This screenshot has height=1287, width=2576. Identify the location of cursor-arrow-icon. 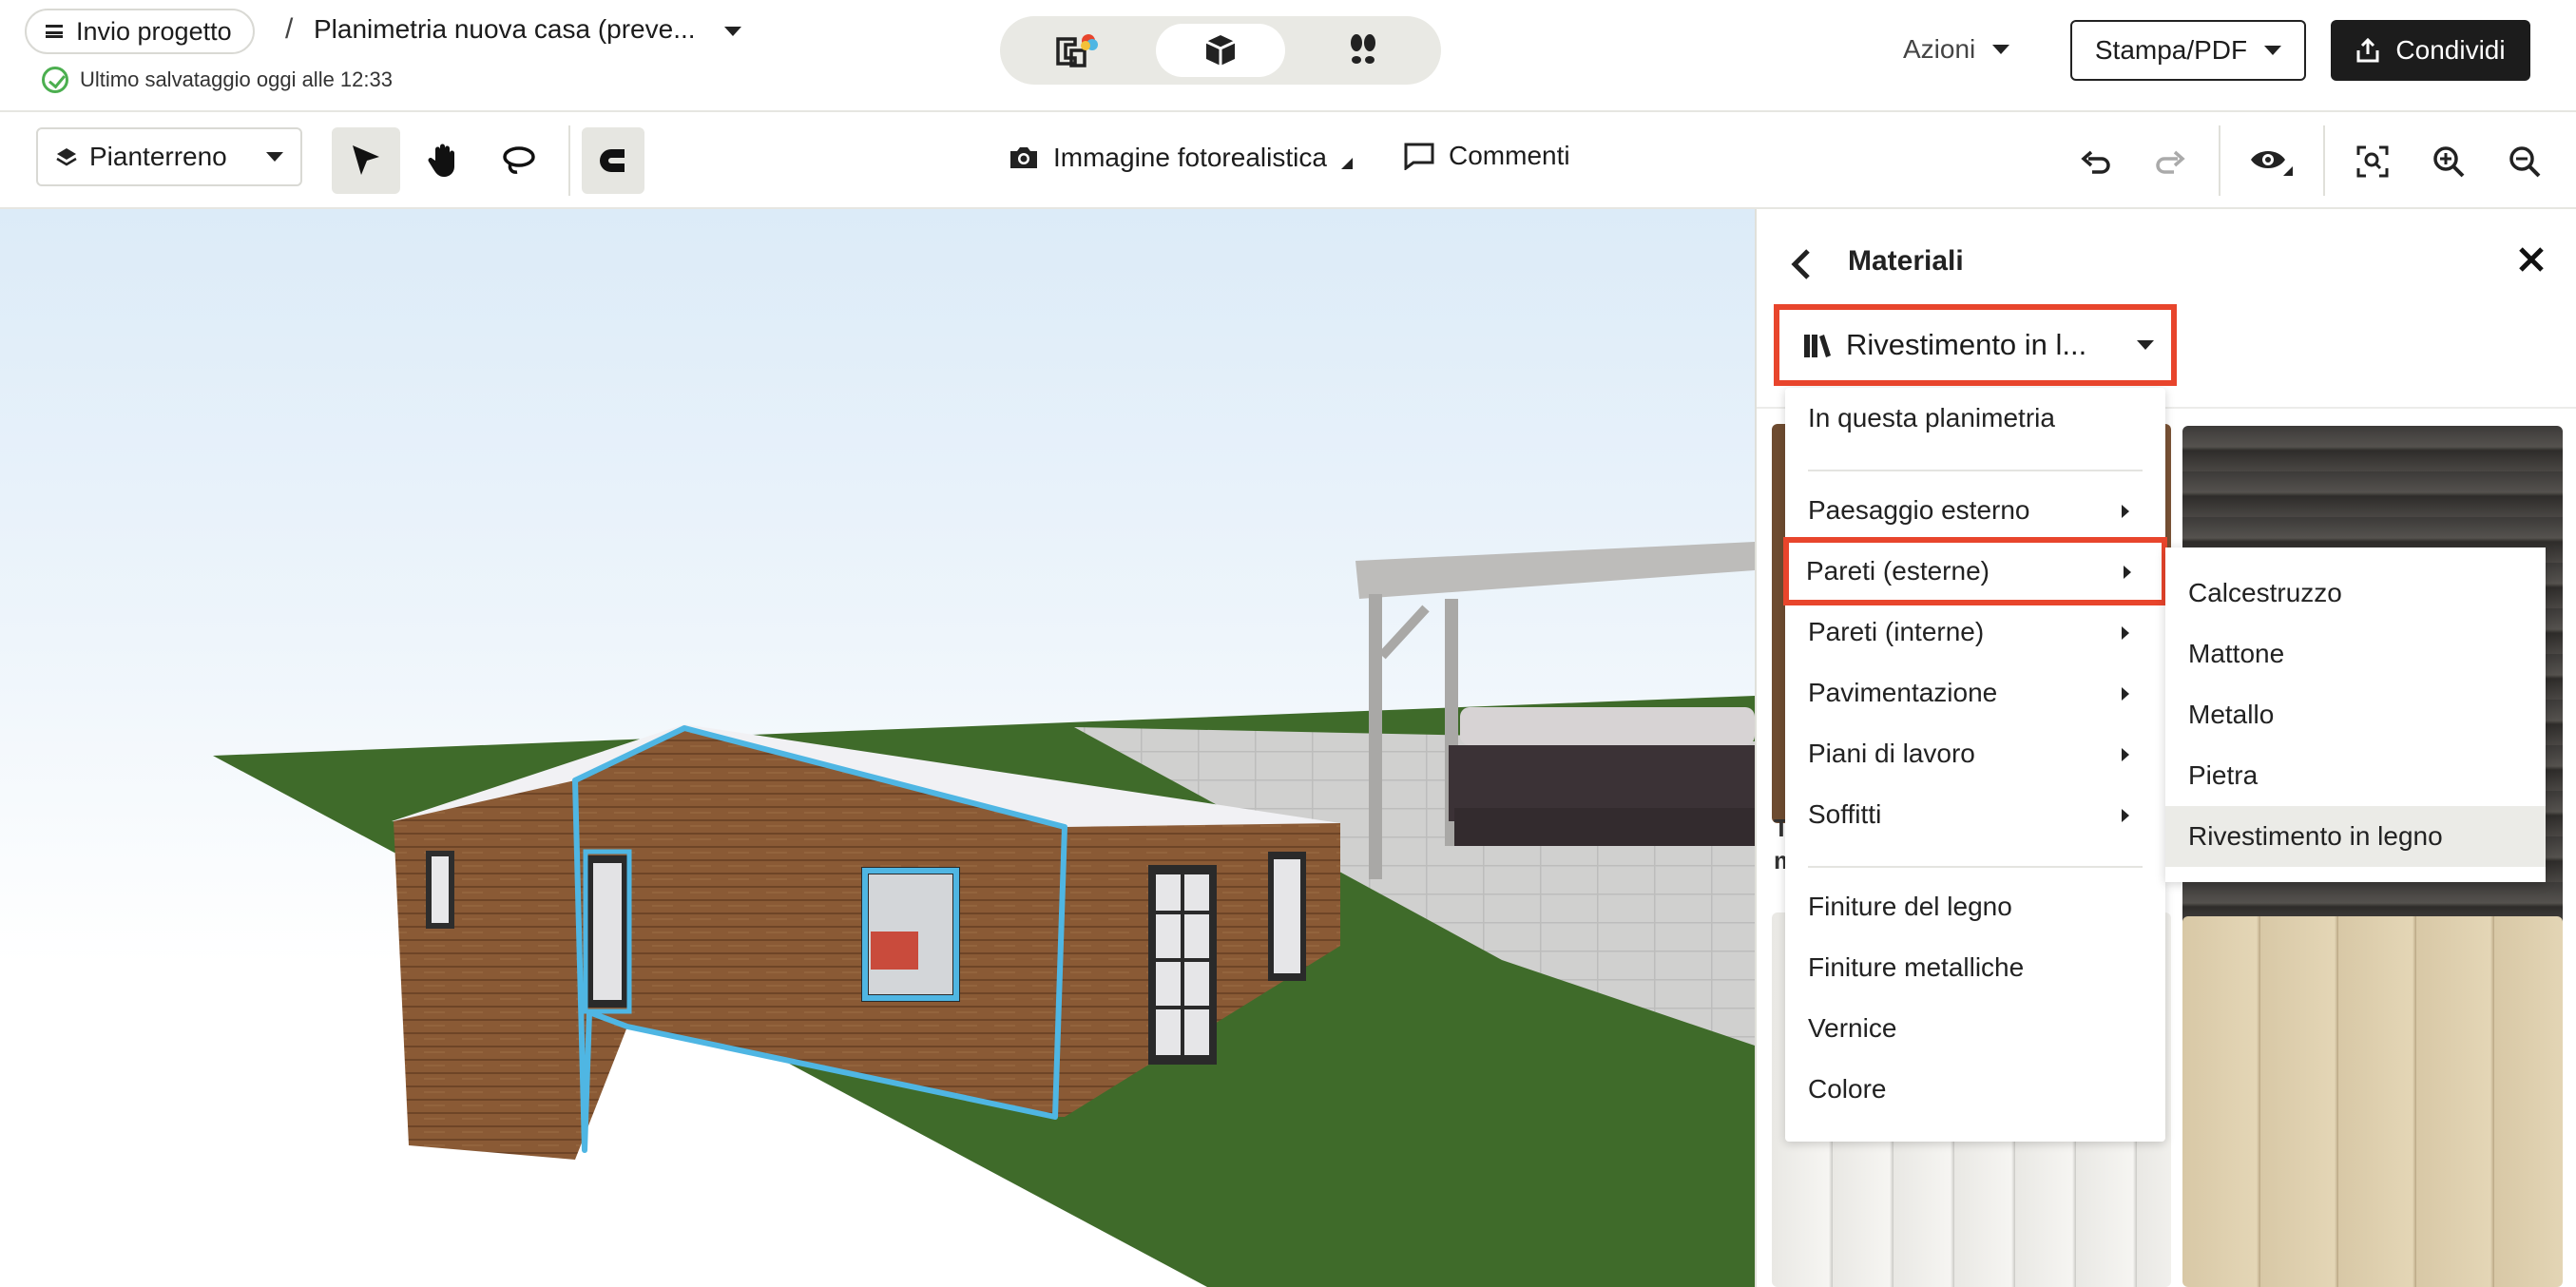
(366, 160).